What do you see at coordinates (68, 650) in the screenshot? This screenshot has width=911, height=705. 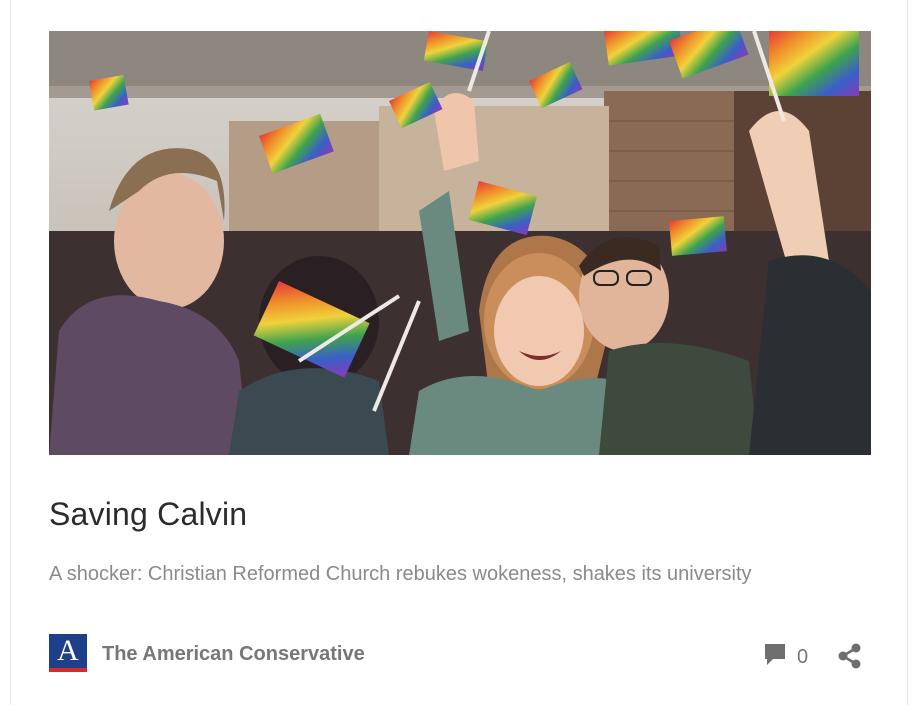 I see `source-logo-letter: A` at bounding box center [68, 650].